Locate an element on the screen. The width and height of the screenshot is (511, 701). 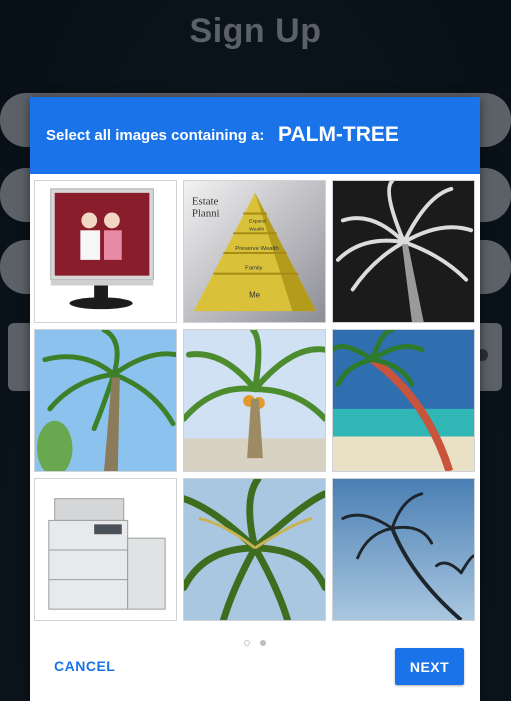
image-tile-palm-bw is located at coordinates (403, 251).